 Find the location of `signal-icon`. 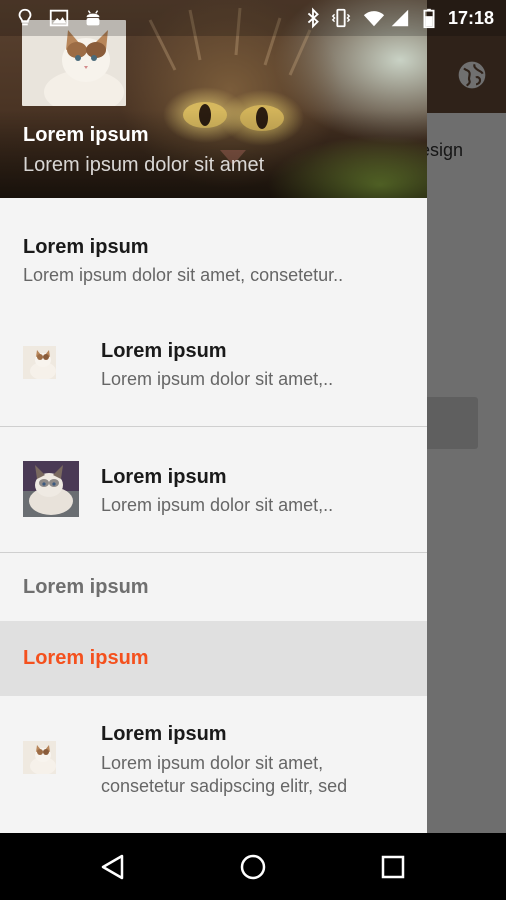

signal-icon is located at coordinates (400, 18).